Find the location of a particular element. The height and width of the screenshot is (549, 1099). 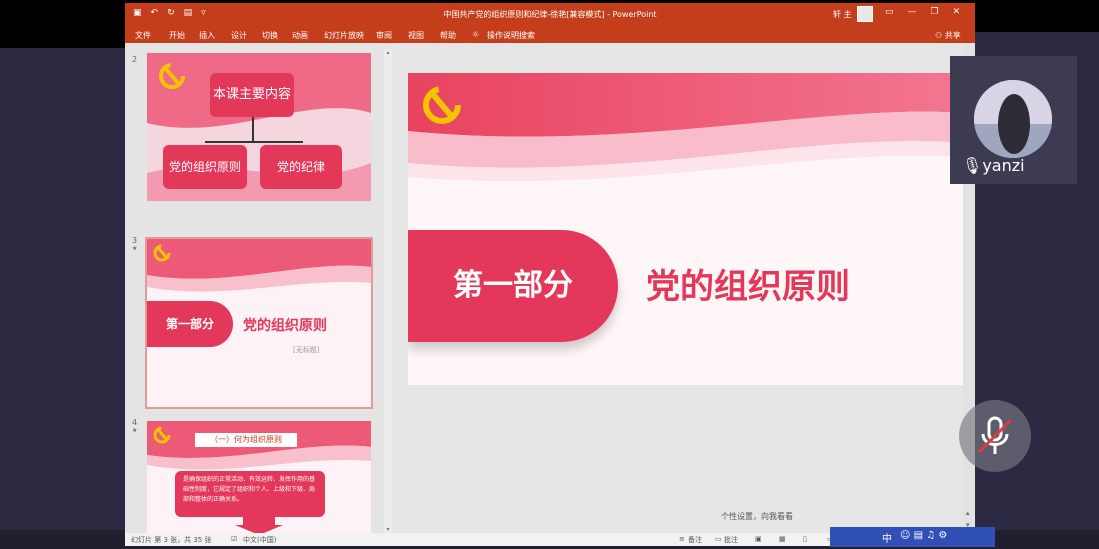

share-label: 共享 is located at coordinates (952, 35).